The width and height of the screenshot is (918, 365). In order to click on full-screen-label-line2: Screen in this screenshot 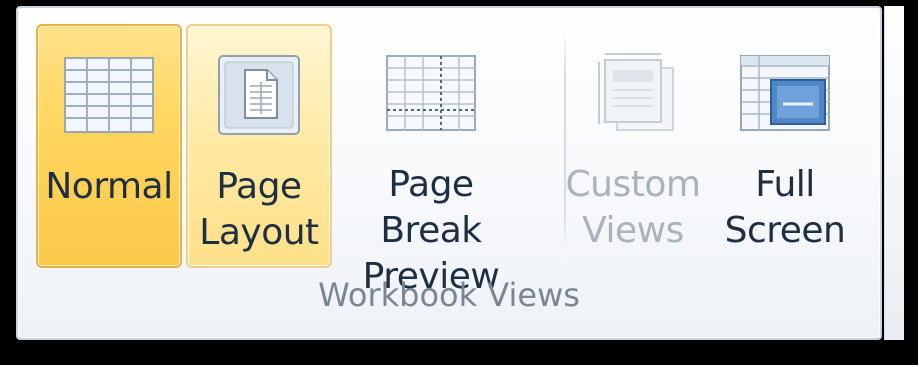, I will do `click(785, 230)`.